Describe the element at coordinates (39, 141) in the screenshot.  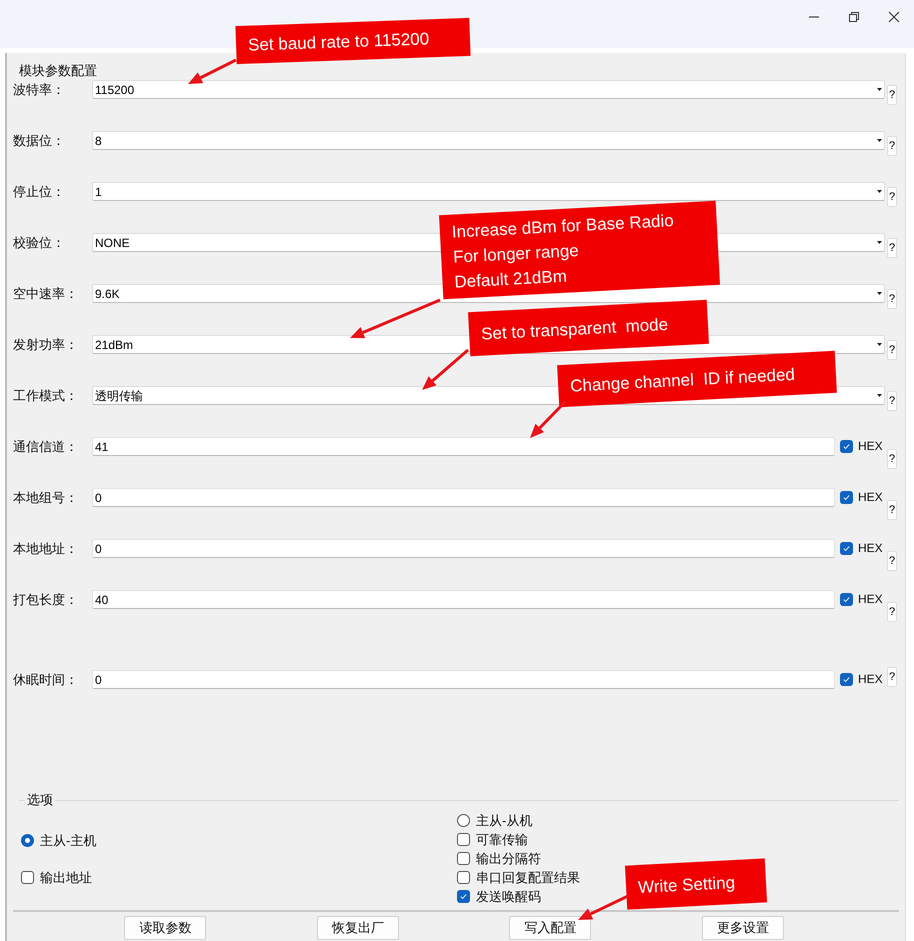
I see `field-label: 数据位：` at that location.